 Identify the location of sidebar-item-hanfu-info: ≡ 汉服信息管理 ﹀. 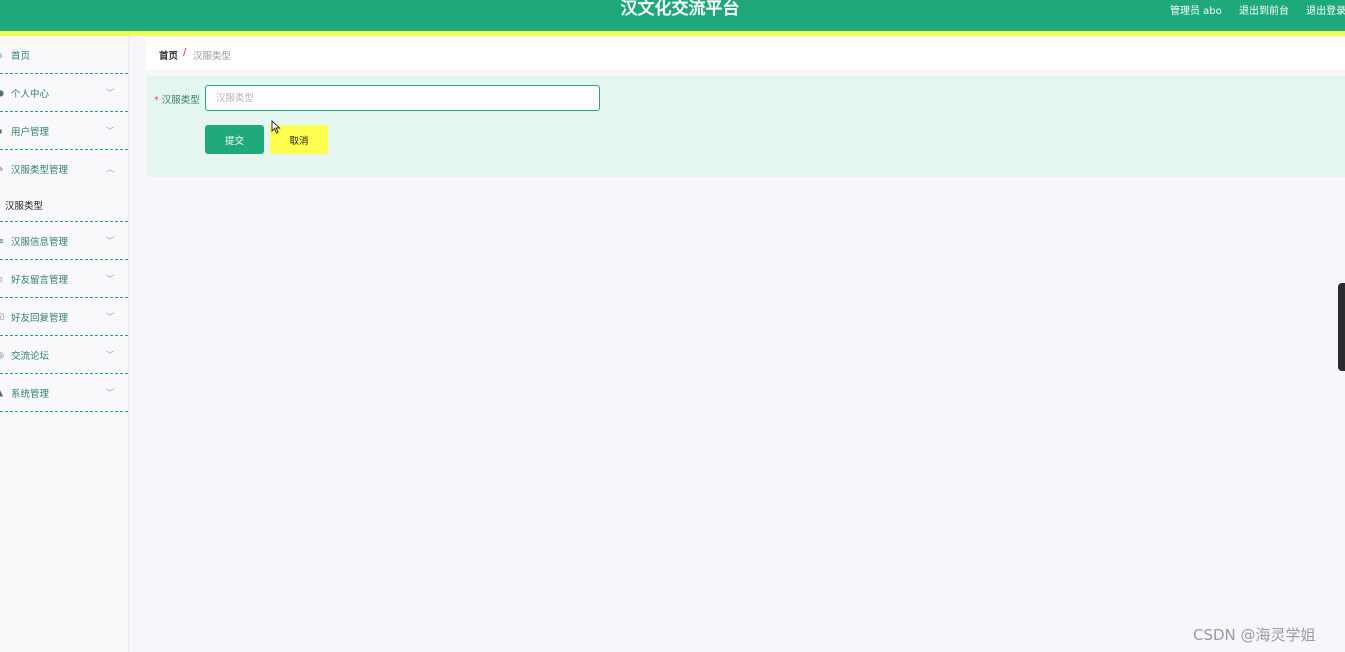
(64, 241).